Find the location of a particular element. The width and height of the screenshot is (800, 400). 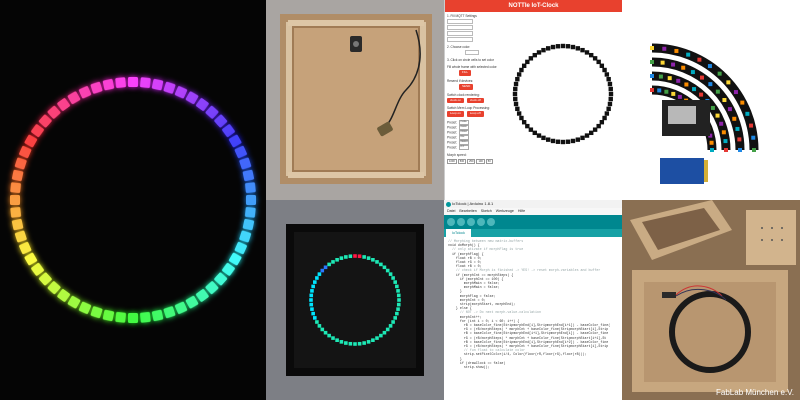

menu-sketch: Sketch is located at coordinates (486, 211).